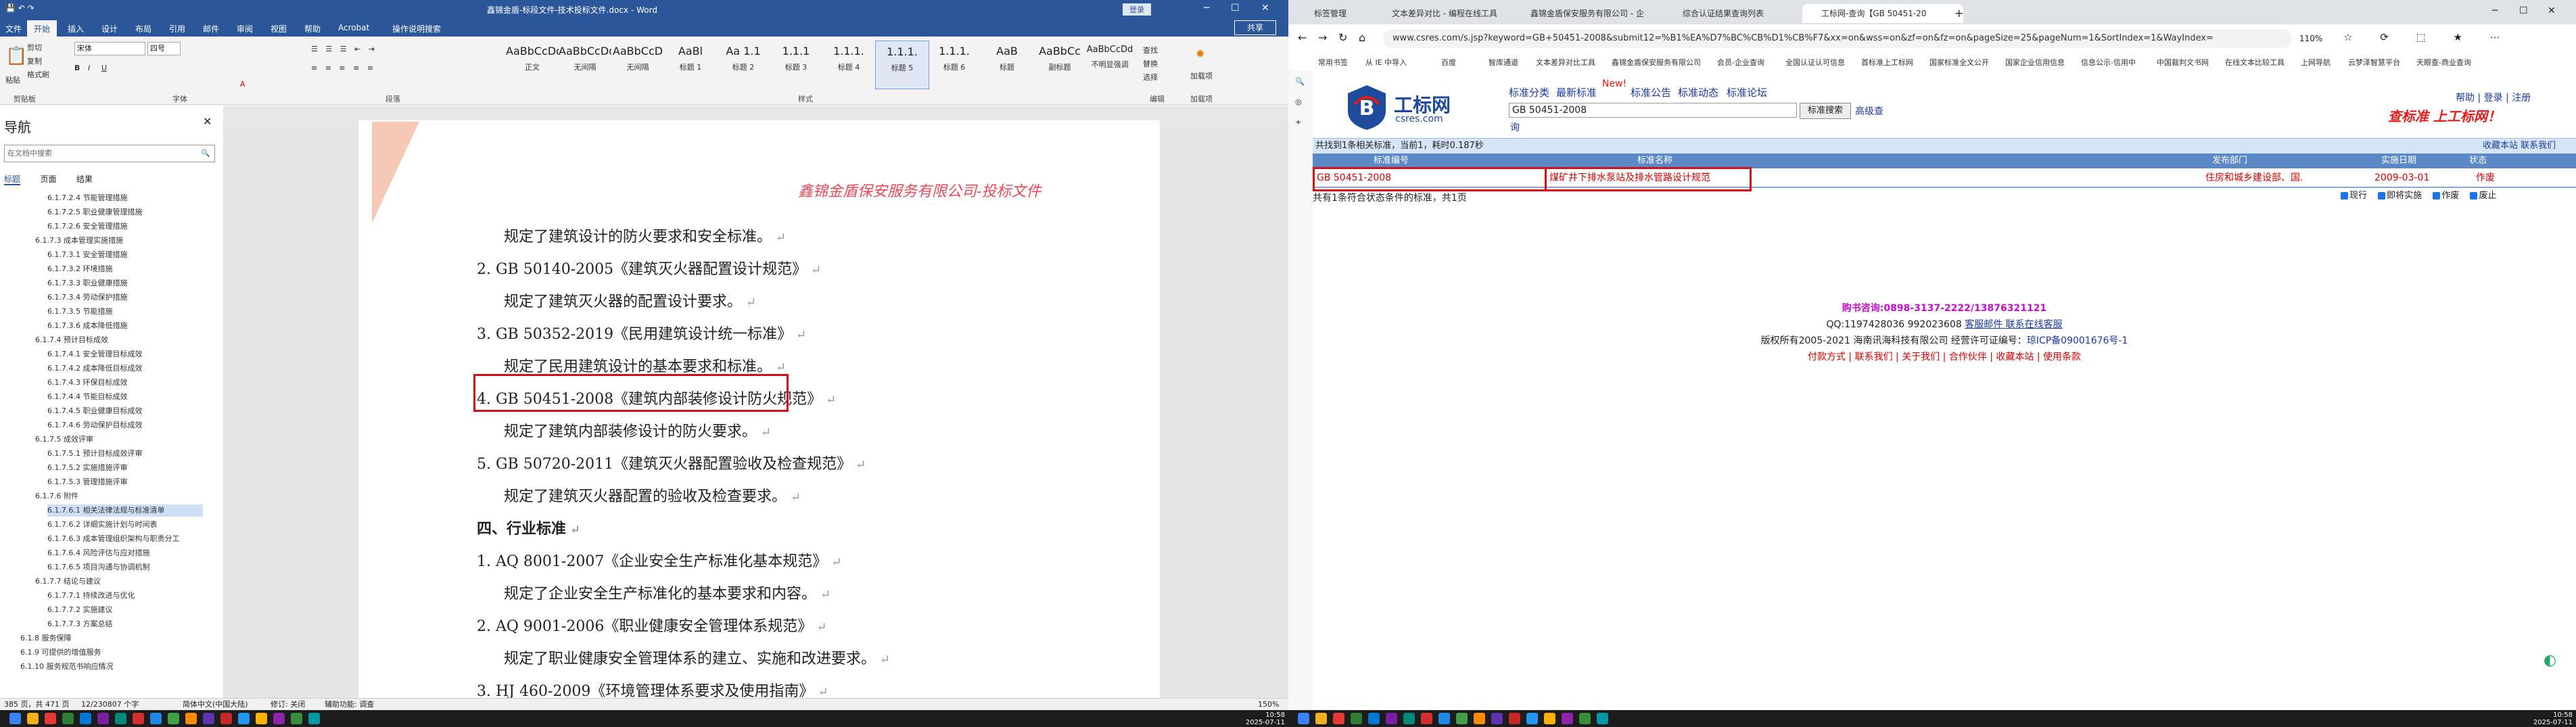  I want to click on tab-home: 开始, so click(42, 28).